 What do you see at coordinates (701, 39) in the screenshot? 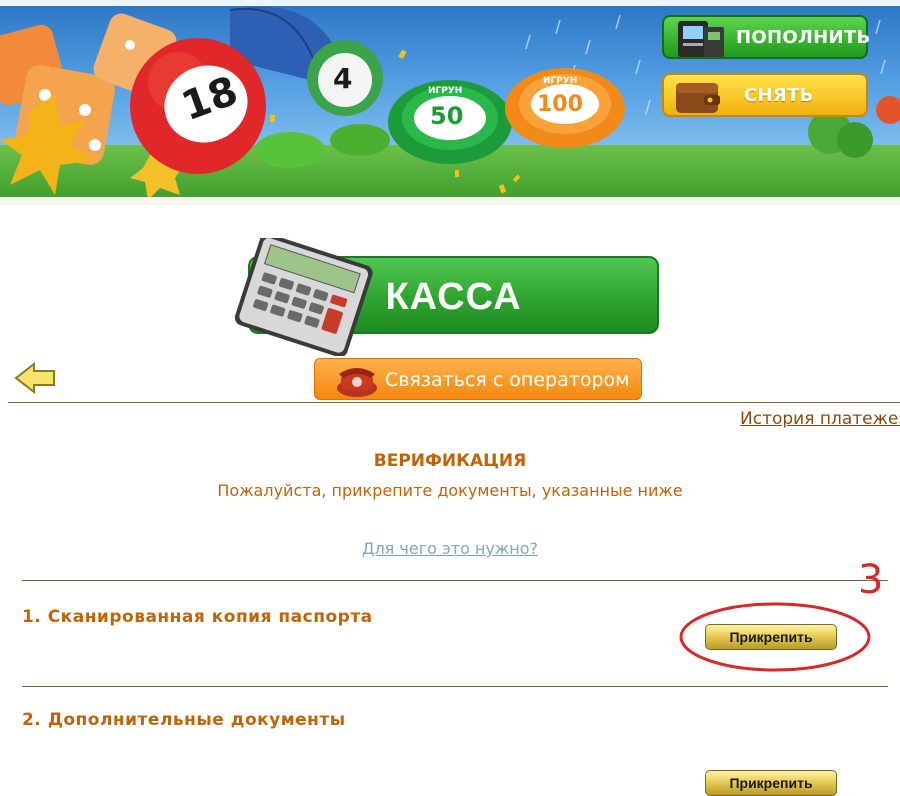
I see `atm-terminal-icon` at bounding box center [701, 39].